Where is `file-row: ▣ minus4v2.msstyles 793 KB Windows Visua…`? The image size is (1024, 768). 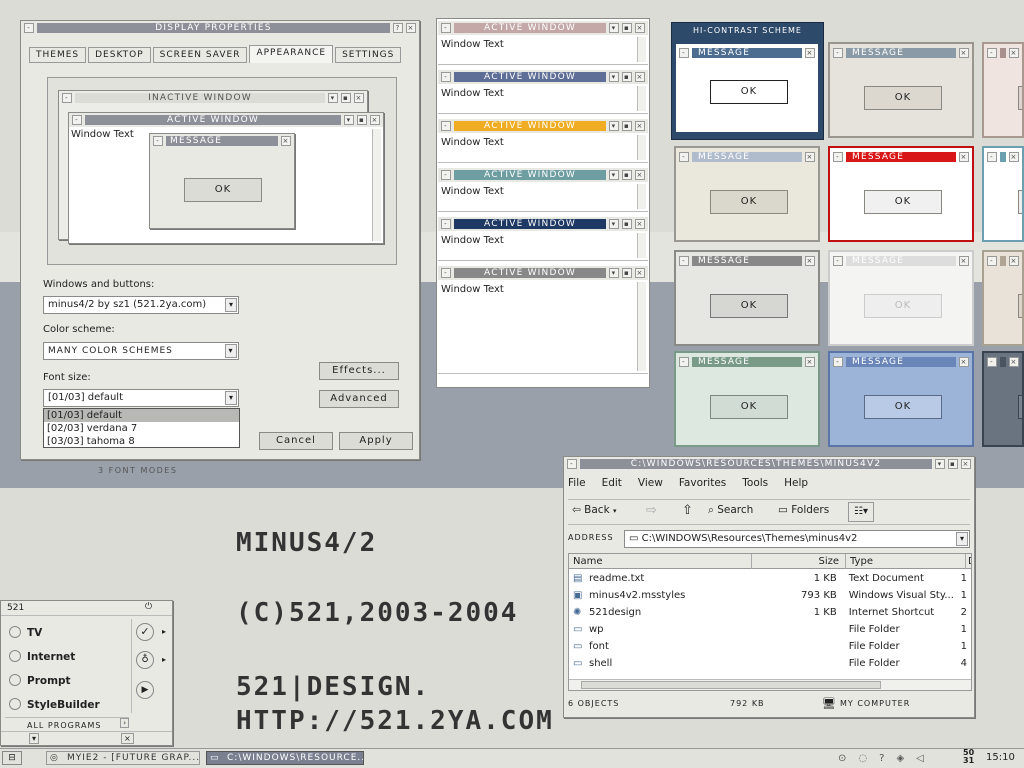
file-row: ▣ minus4v2.msstyles 793 KB Windows Visua… is located at coordinates (770, 595).